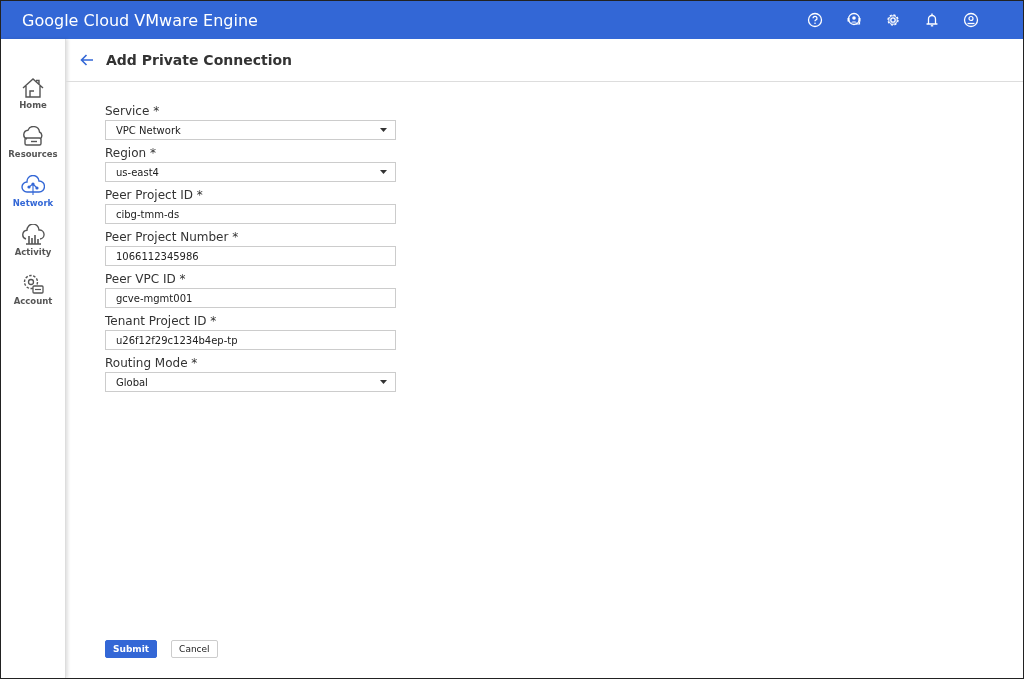  Describe the element at coordinates (87, 60) in the screenshot. I see `back-arrow-icon` at that location.